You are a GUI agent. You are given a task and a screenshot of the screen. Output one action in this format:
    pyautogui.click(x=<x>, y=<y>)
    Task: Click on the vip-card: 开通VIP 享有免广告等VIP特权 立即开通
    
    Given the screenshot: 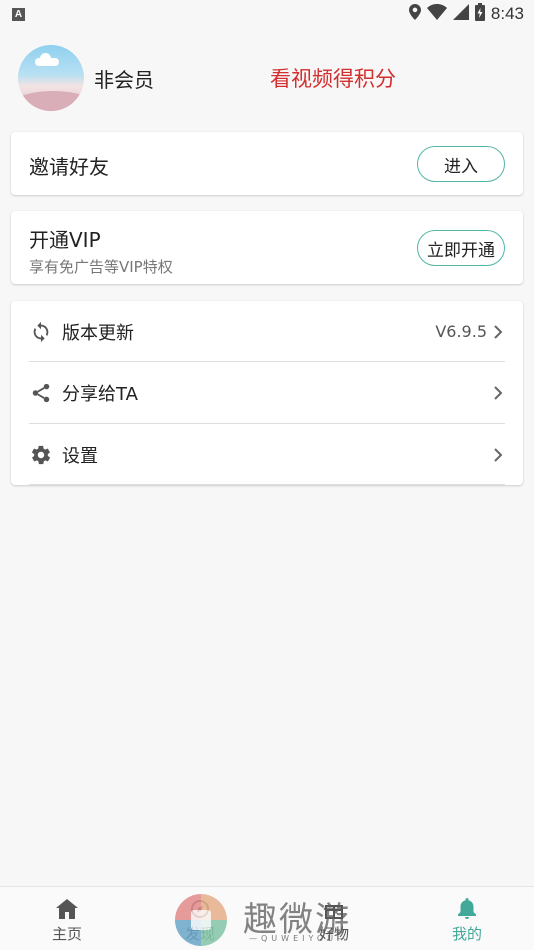 What is the action you would take?
    pyautogui.click(x=267, y=247)
    